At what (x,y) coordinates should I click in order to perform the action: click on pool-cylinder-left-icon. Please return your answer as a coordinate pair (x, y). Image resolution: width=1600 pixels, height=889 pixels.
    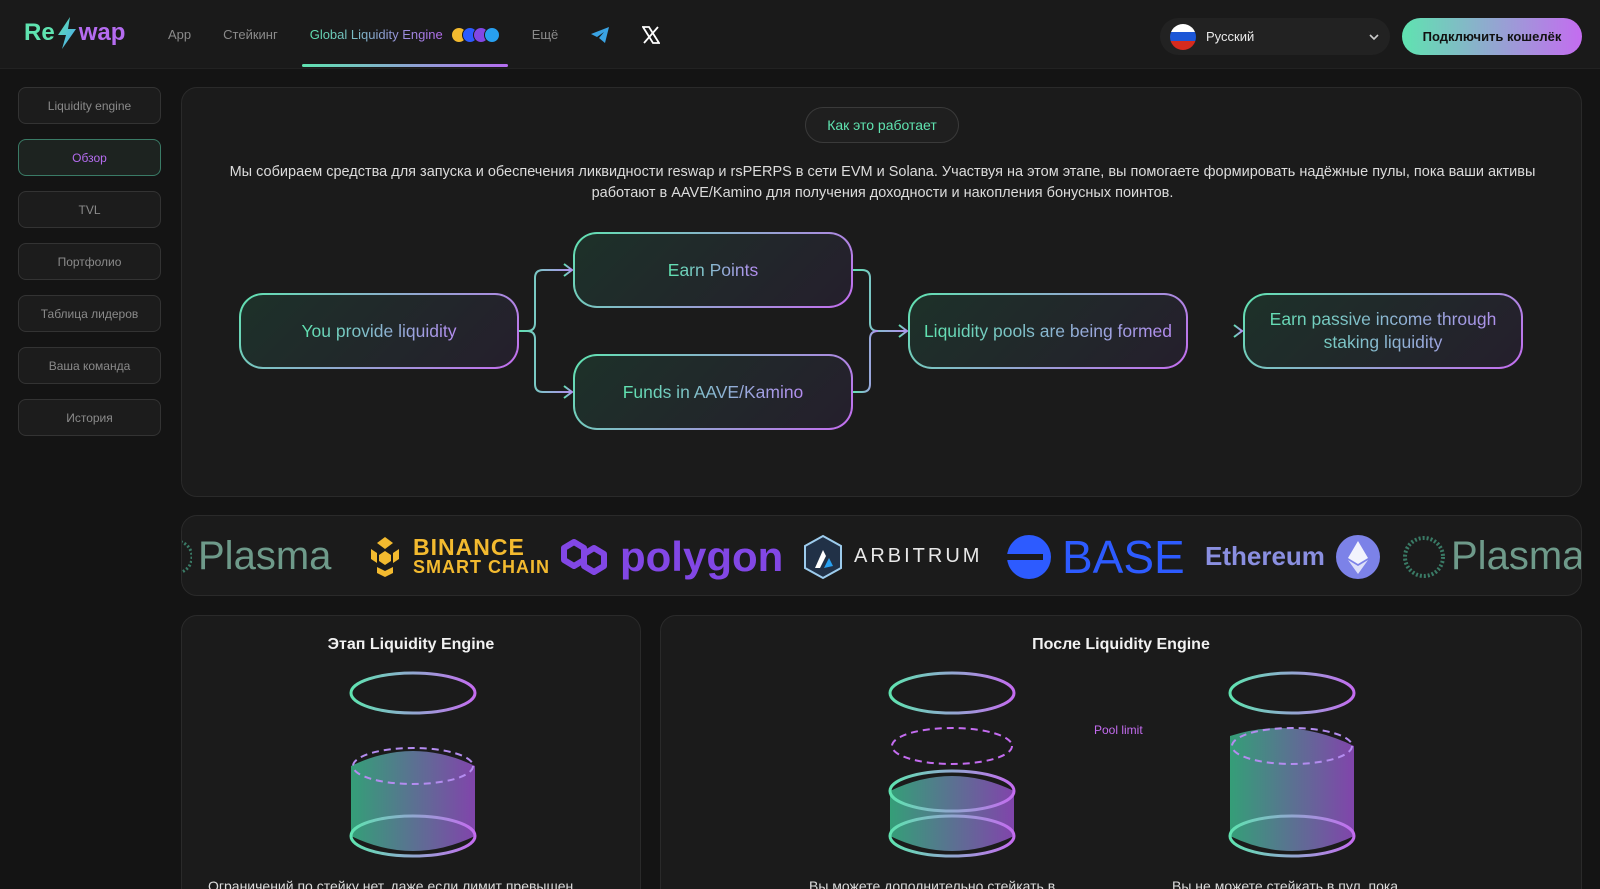
    Looking at the image, I should click on (952, 764).